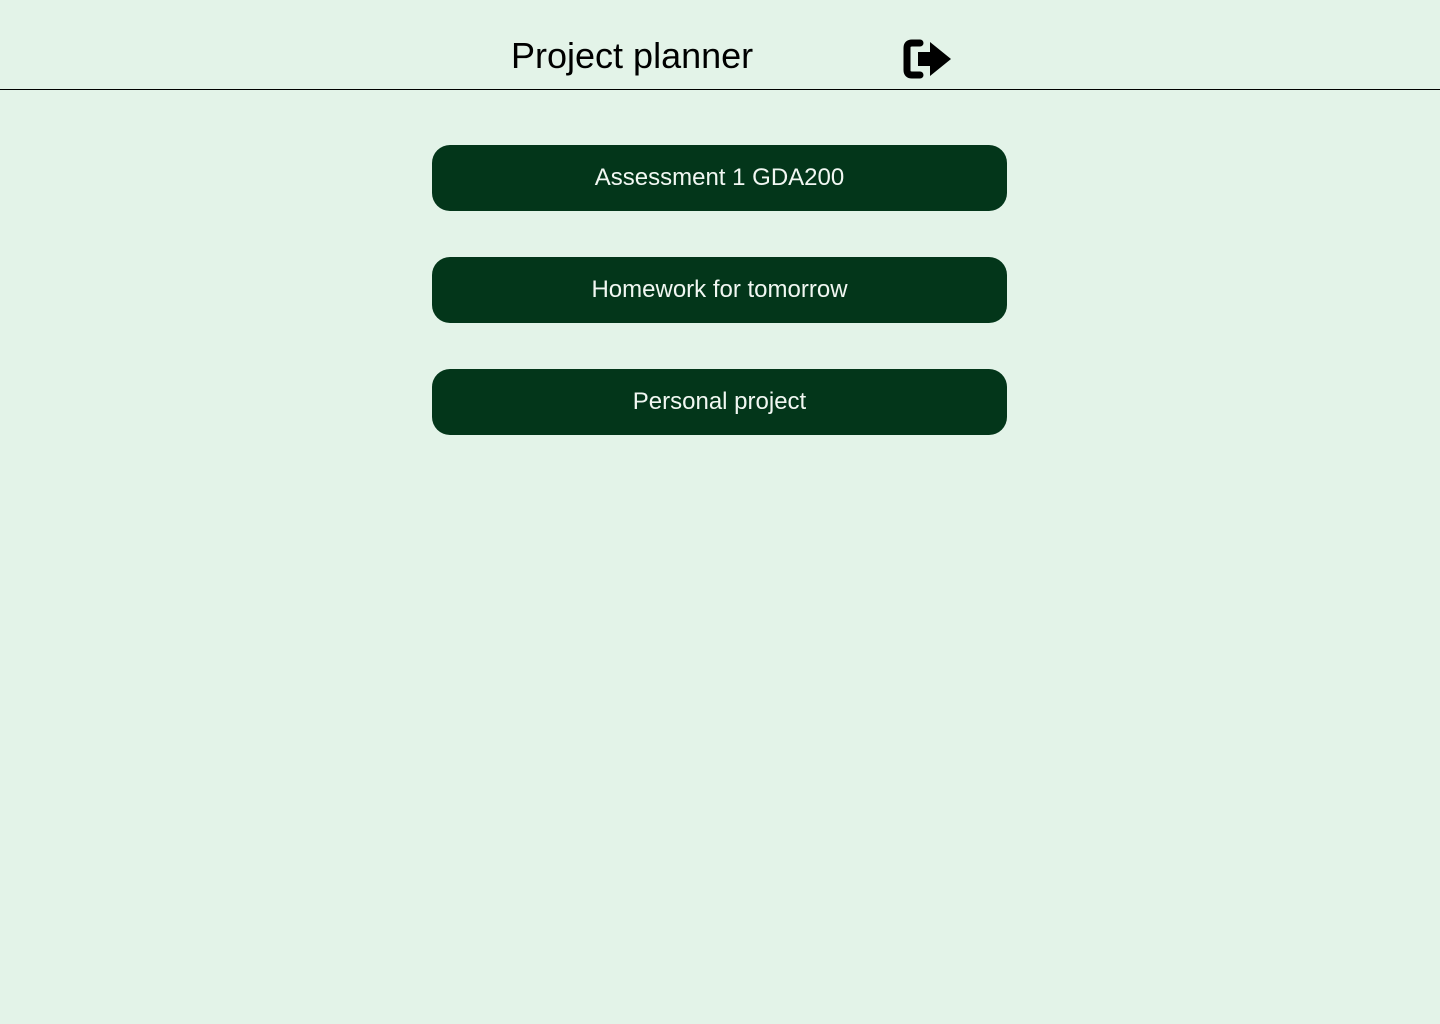 This screenshot has height=1024, width=1440. I want to click on logout-button, so click(931, 58).